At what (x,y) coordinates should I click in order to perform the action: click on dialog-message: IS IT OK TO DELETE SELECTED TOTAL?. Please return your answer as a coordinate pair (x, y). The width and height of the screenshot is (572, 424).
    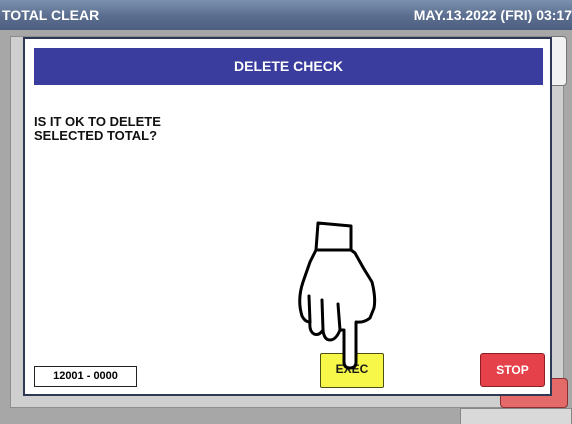
    Looking at the image, I should click on (184, 129).